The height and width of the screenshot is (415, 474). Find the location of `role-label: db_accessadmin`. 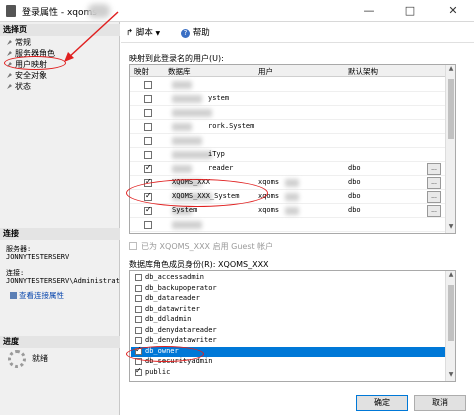

role-label: db_accessadmin is located at coordinates (175, 277).